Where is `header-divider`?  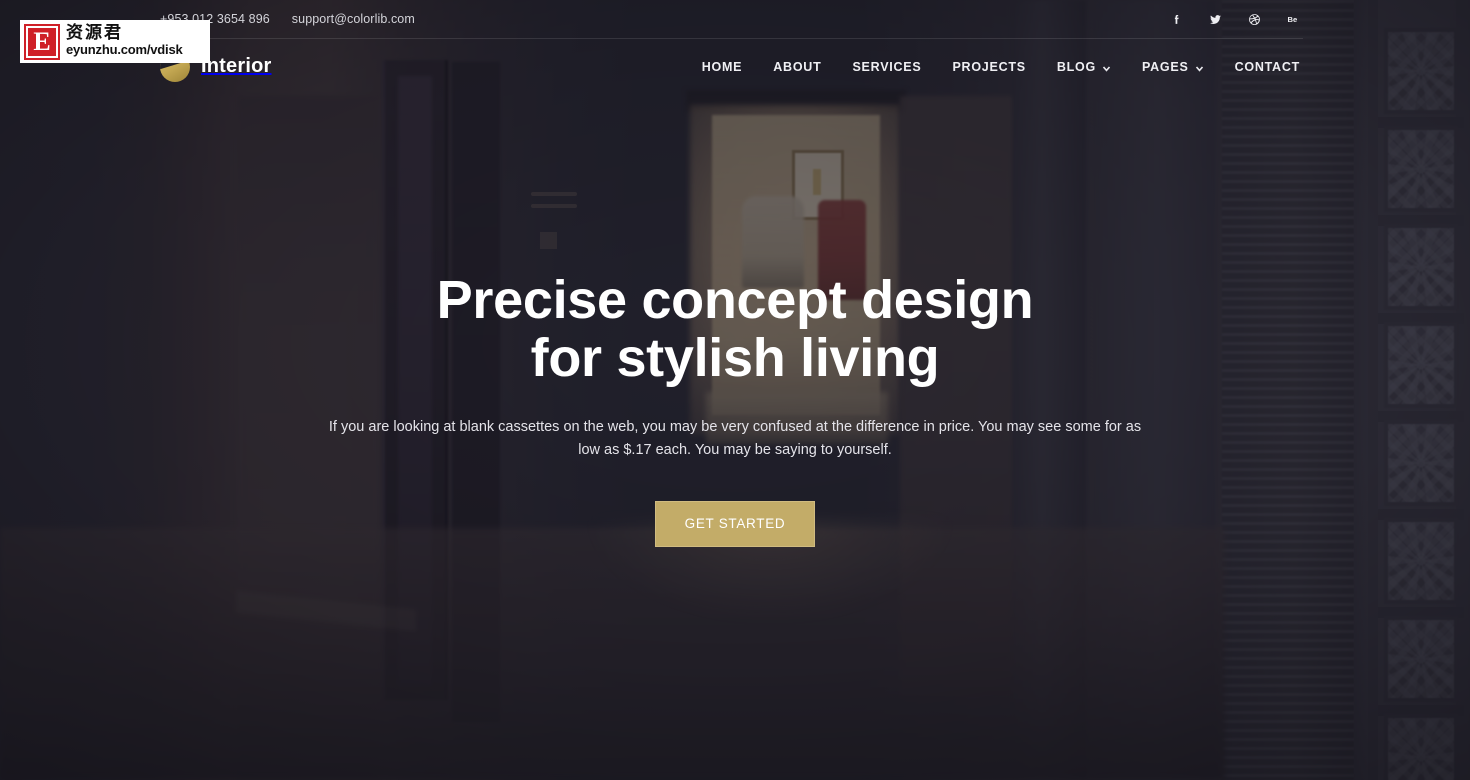 header-divider is located at coordinates (729, 38).